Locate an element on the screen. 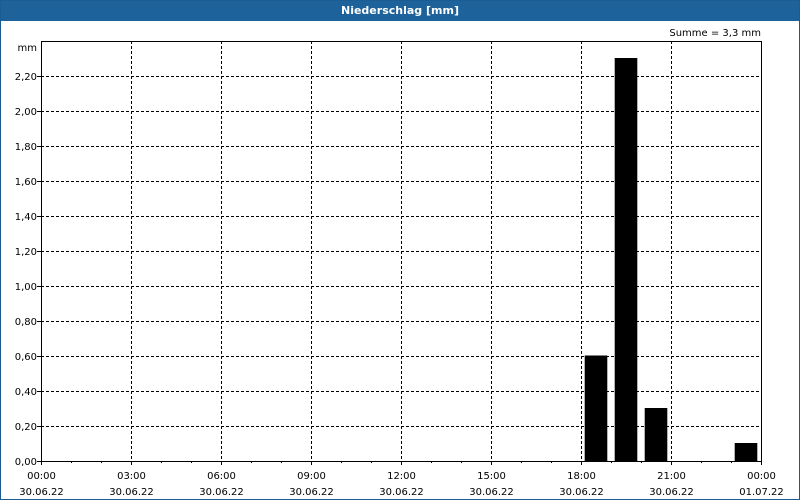 The image size is (800, 500). x-tick-label-time: 06:00 is located at coordinates (221, 476).